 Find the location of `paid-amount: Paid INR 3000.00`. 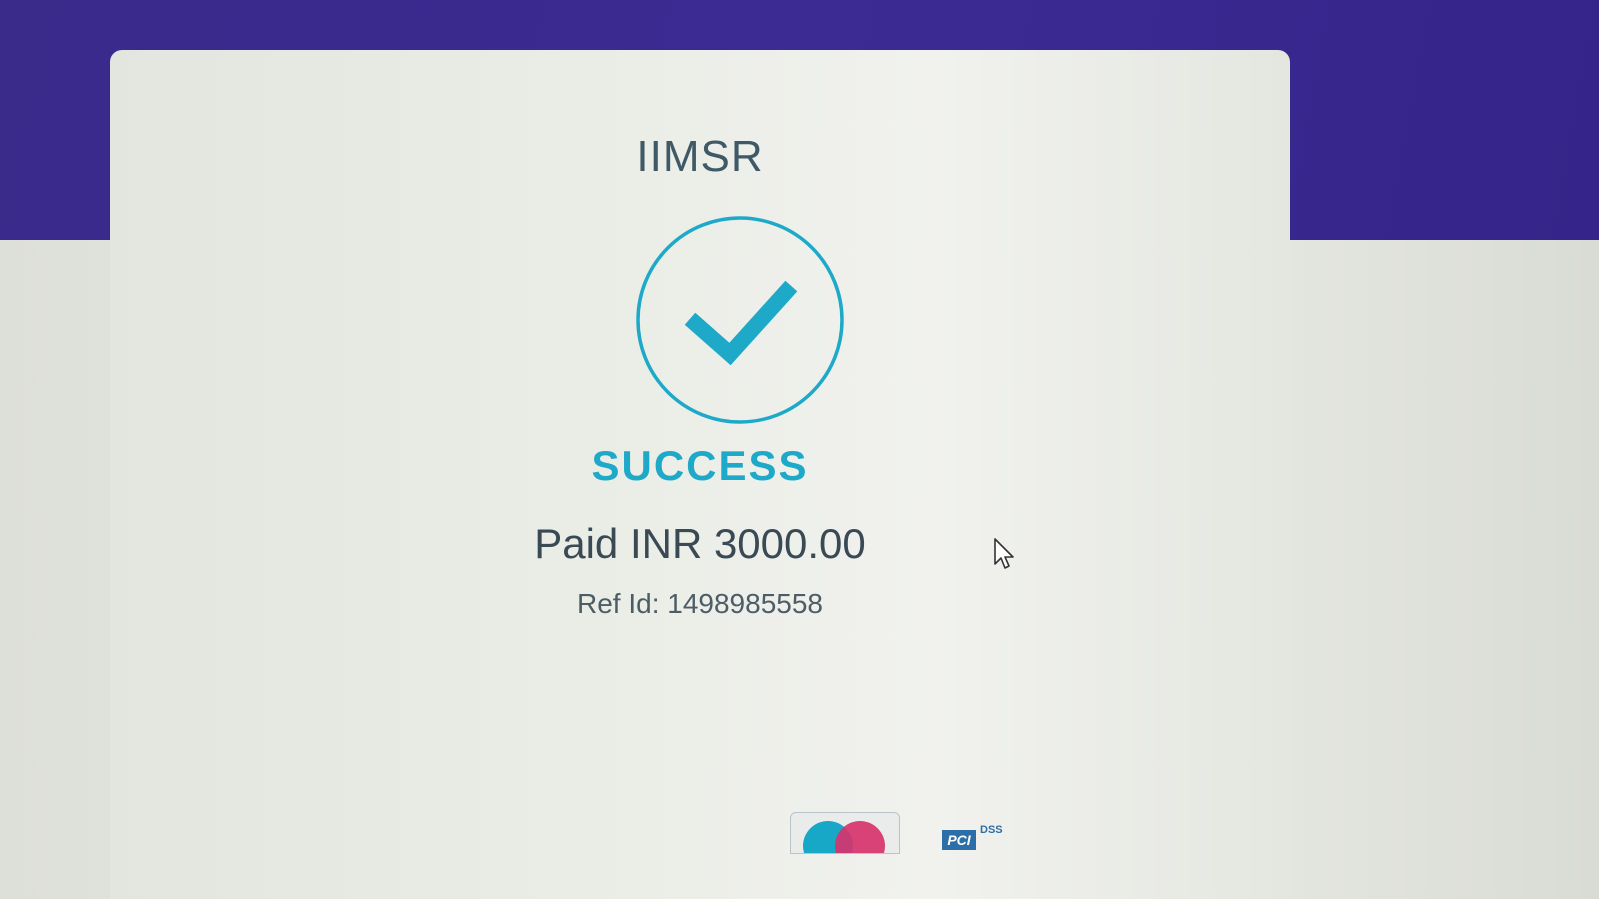

paid-amount: Paid INR 3000.00 is located at coordinates (700, 543).